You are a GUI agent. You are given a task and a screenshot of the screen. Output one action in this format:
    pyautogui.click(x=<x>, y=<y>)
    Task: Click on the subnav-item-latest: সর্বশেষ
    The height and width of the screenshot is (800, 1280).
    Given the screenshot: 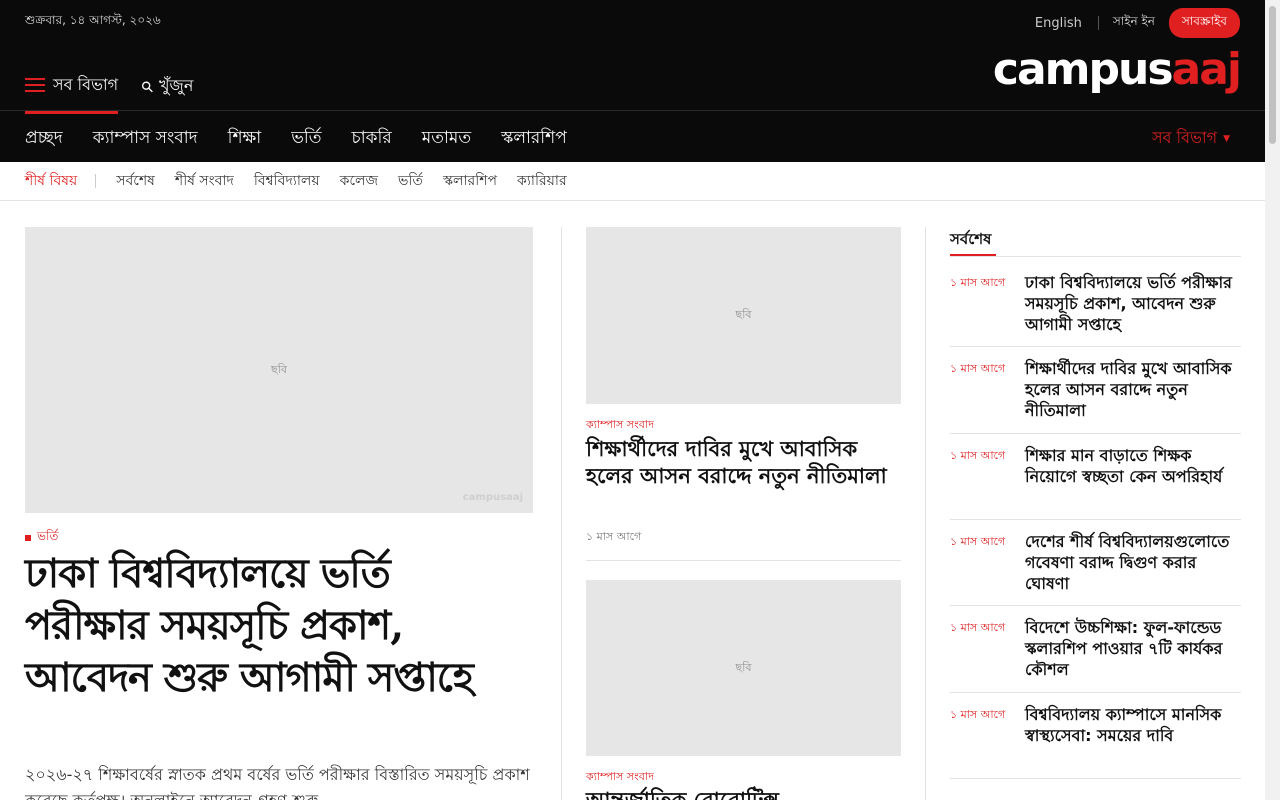 What is the action you would take?
    pyautogui.click(x=135, y=181)
    